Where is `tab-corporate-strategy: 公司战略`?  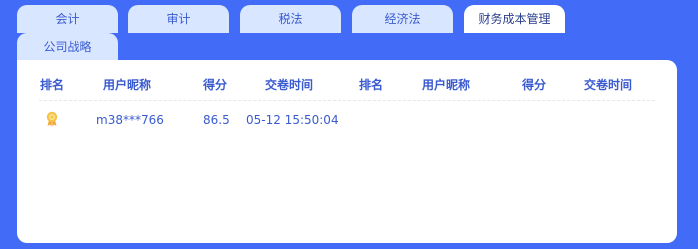 tab-corporate-strategy: 公司战略 is located at coordinates (67, 47).